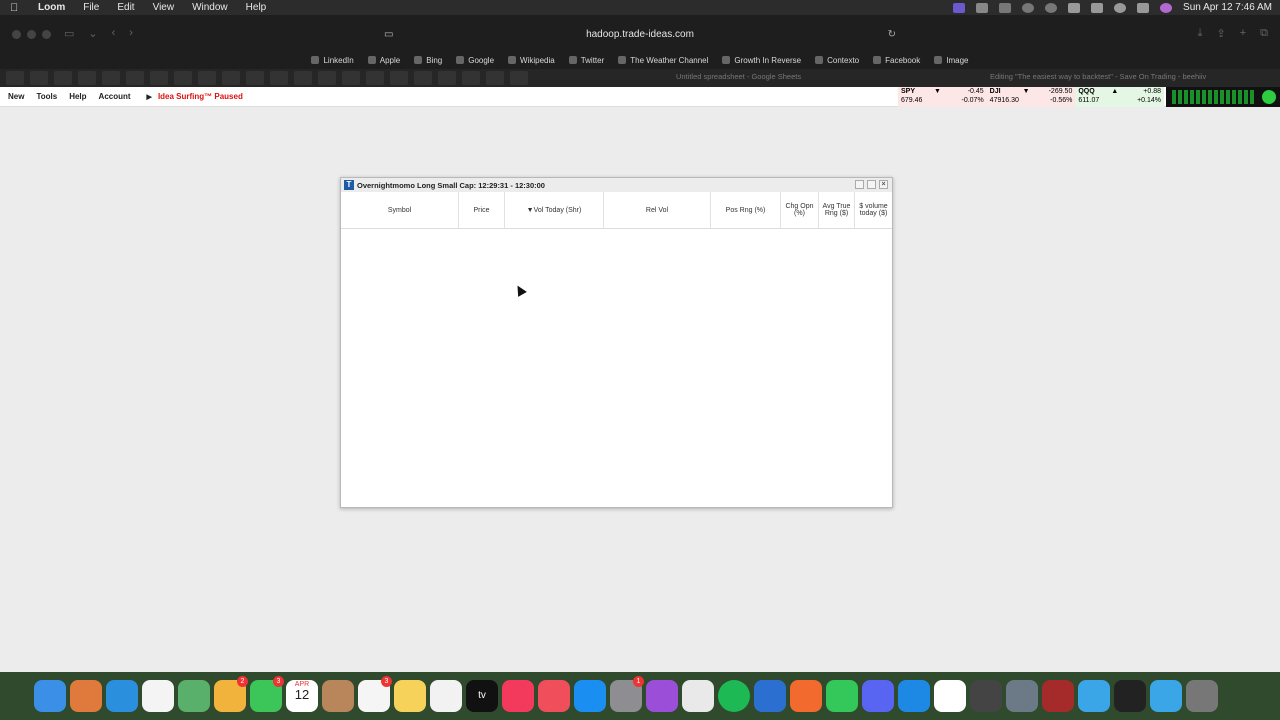 This screenshot has width=1280, height=720. Describe the element at coordinates (837, 60) in the screenshot. I see `bookmark-contexto: Contexto` at that location.